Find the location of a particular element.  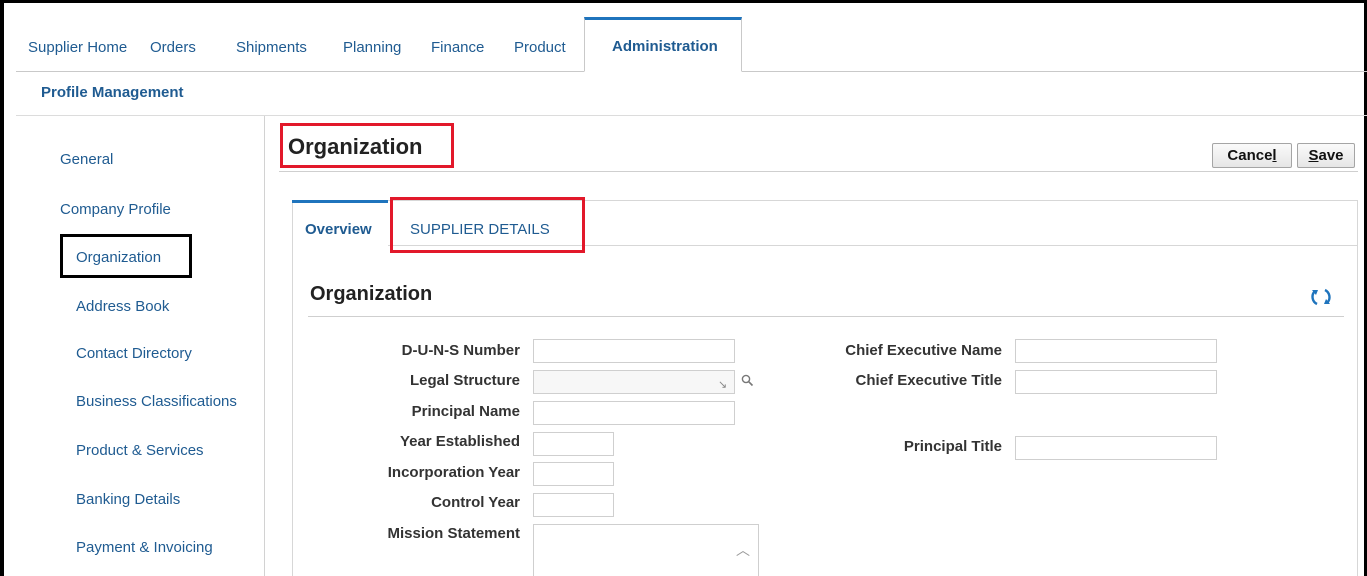

scroll-up-icon: ︿ is located at coordinates (743, 550).